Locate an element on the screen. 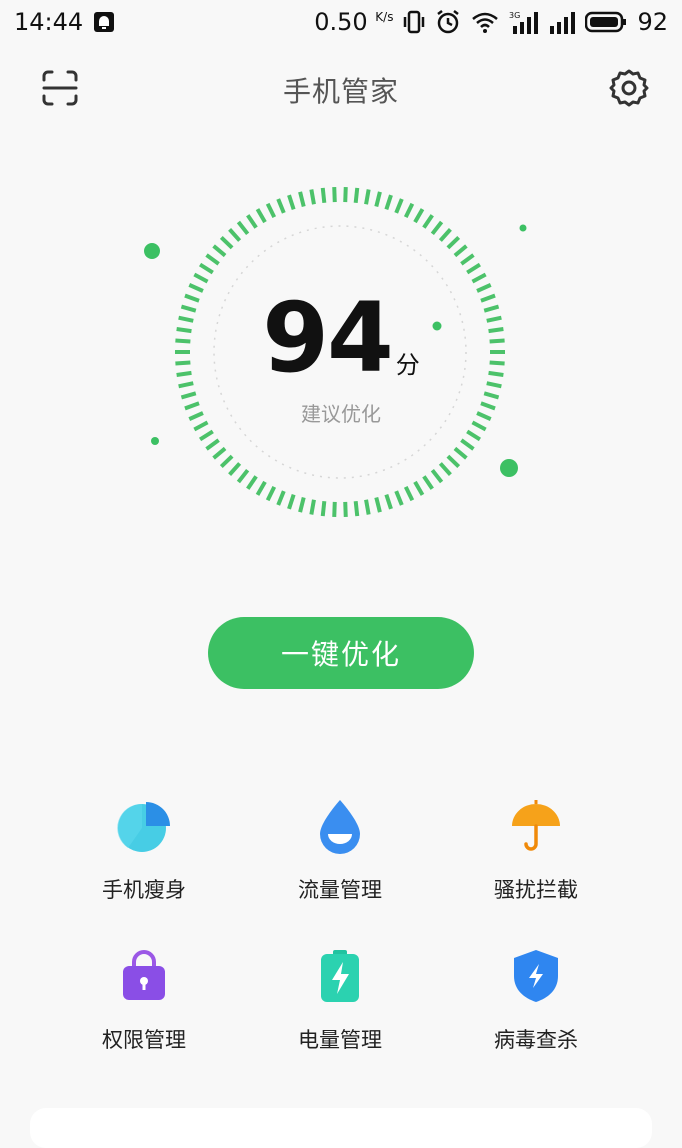 The height and width of the screenshot is (1148, 682). app-header: 手机管家 is located at coordinates (341, 88).